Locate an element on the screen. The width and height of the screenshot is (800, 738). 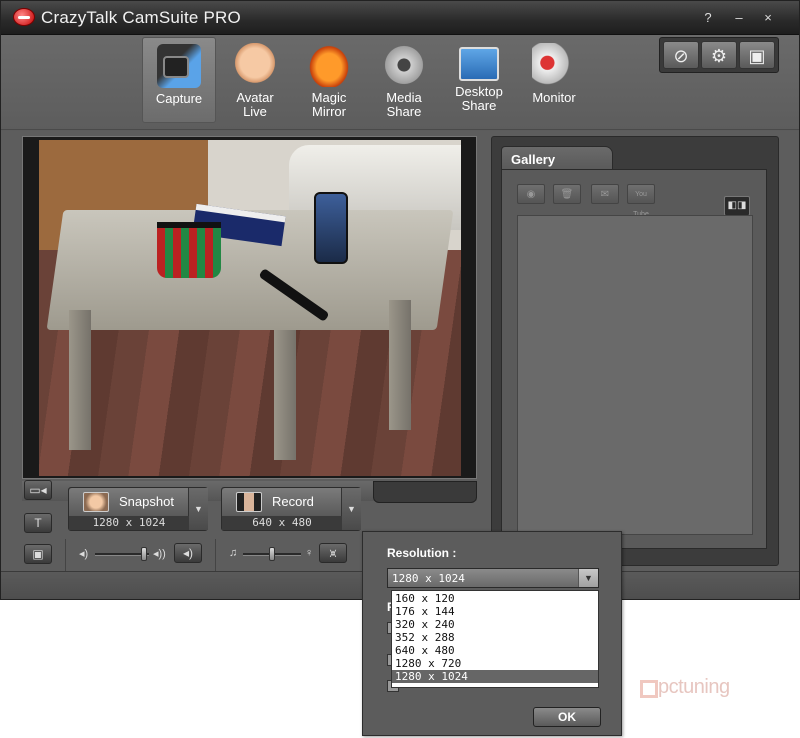
camera-settings-icon: ▭◂ is located at coordinates (38, 490).